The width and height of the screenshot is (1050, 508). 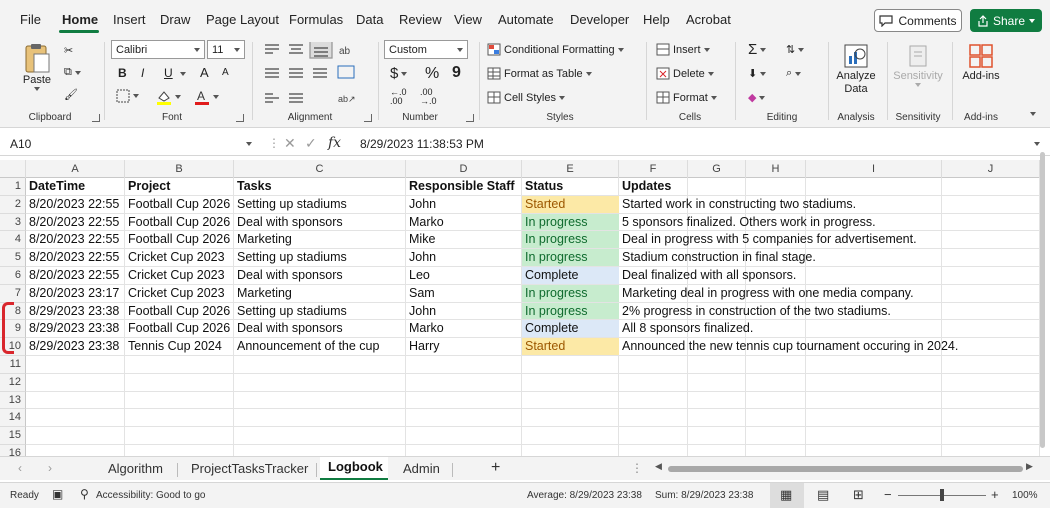 What do you see at coordinates (179, 294) in the screenshot?
I see `table-cell: Cricket Cup 2023` at bounding box center [179, 294].